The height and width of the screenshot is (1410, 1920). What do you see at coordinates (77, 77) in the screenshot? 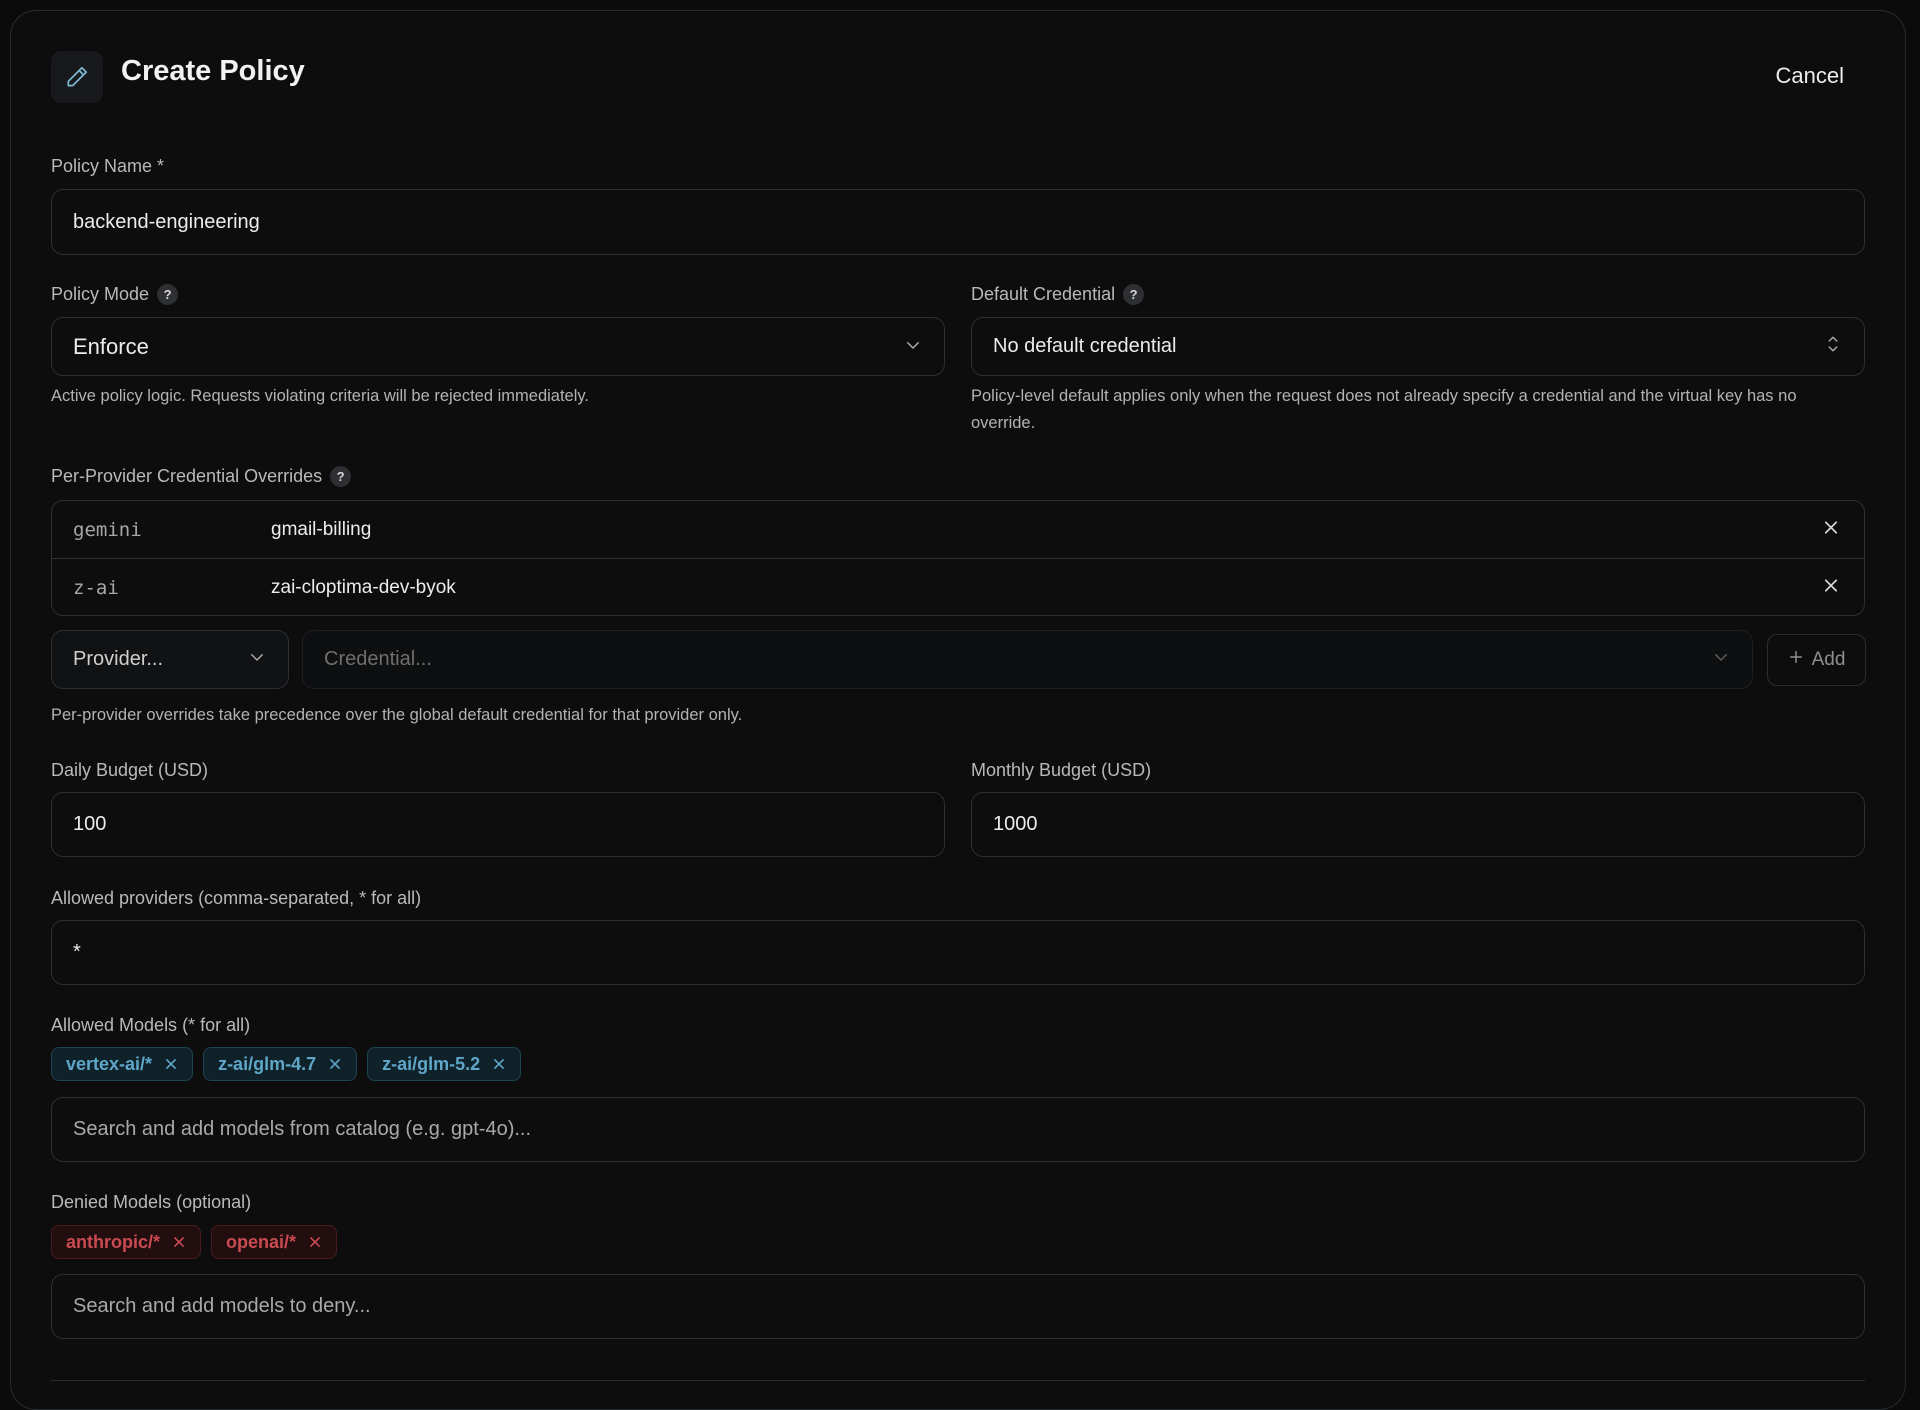
I see `pencil-icon` at bounding box center [77, 77].